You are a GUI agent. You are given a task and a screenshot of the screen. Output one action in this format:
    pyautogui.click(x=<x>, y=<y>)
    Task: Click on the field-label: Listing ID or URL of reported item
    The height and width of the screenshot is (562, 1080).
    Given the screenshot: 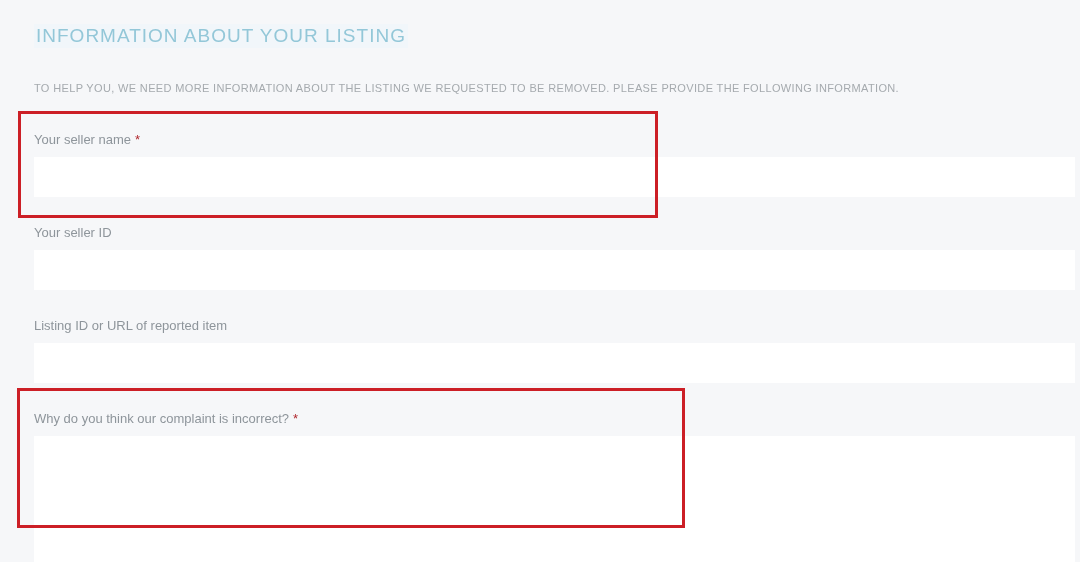 What is the action you would take?
    pyautogui.click(x=131, y=325)
    